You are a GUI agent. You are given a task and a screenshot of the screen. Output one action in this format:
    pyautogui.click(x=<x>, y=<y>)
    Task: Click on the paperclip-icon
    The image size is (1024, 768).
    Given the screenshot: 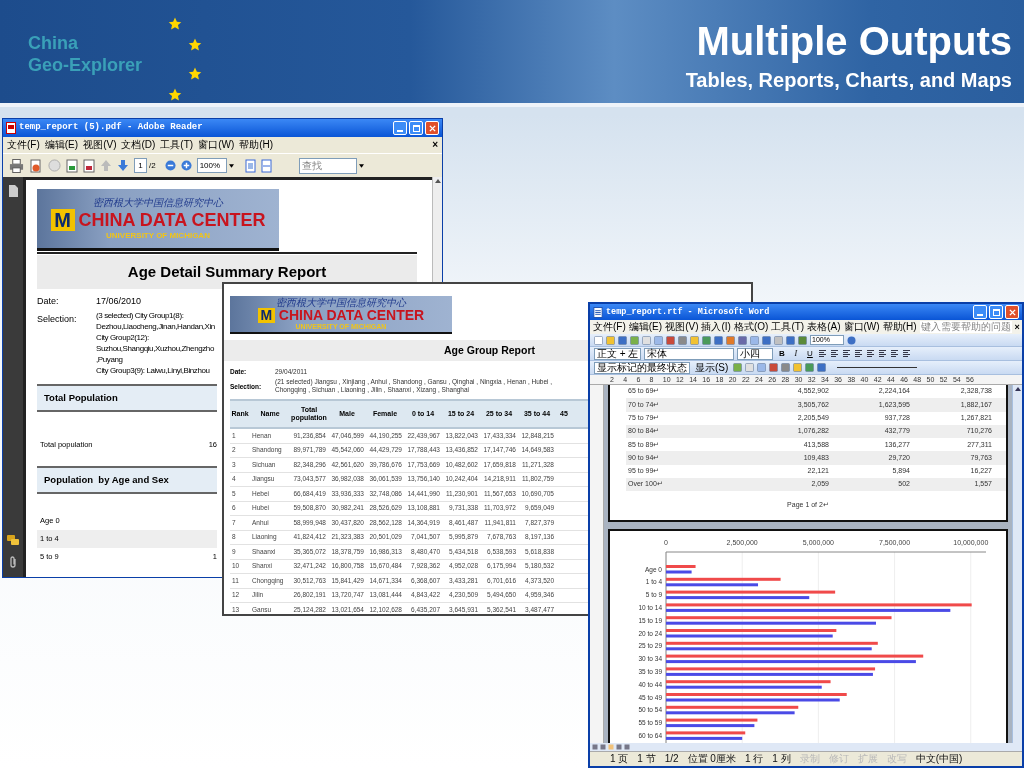 What is the action you would take?
    pyautogui.click(x=13, y=562)
    